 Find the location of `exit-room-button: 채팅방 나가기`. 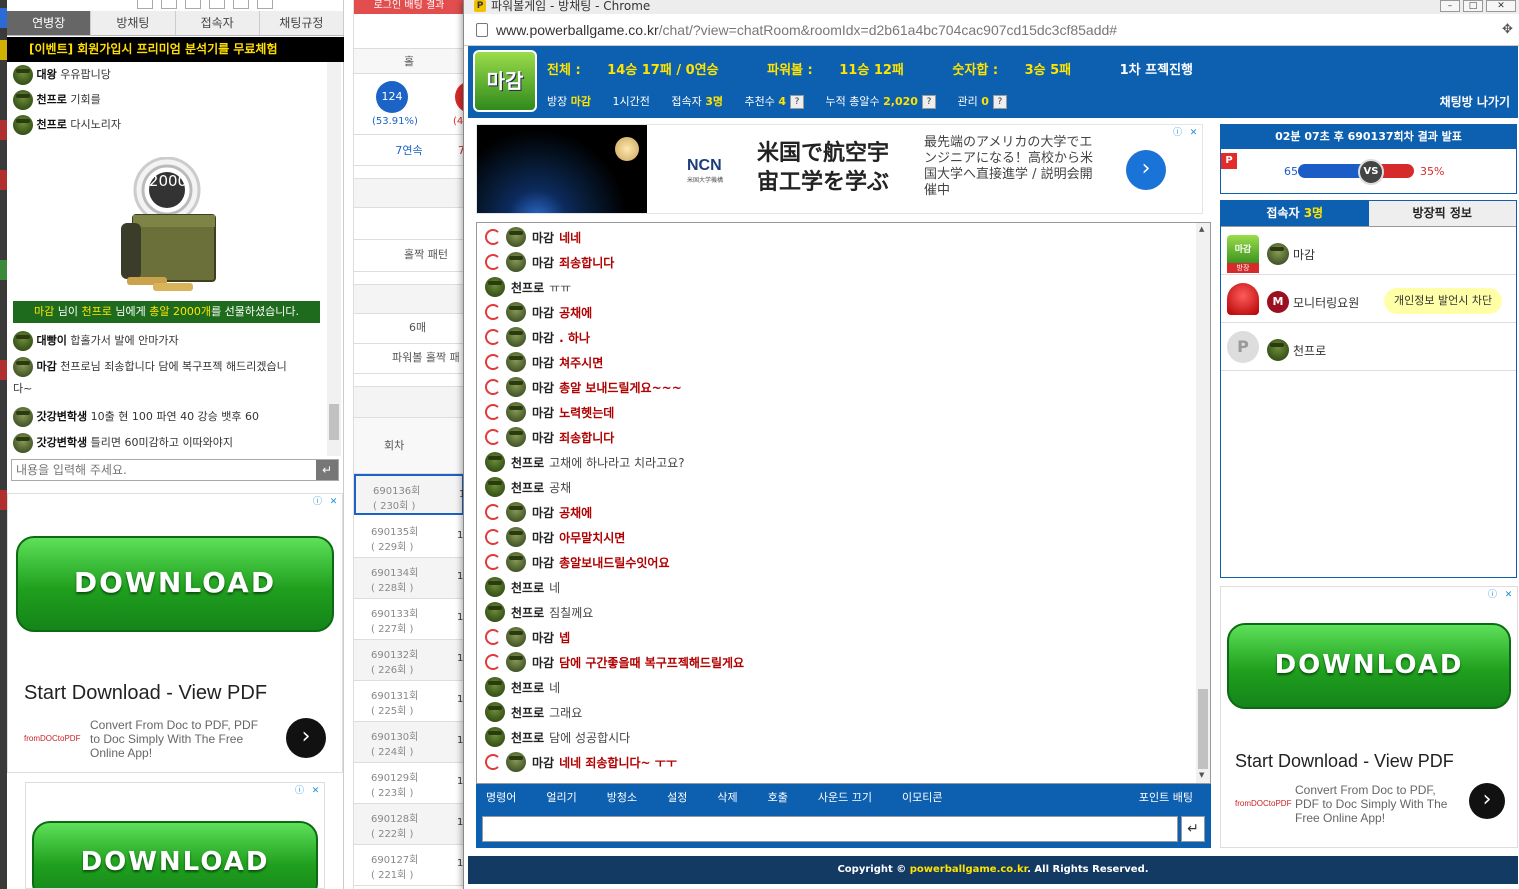

exit-room-button: 채팅방 나가기 is located at coordinates (1475, 101).